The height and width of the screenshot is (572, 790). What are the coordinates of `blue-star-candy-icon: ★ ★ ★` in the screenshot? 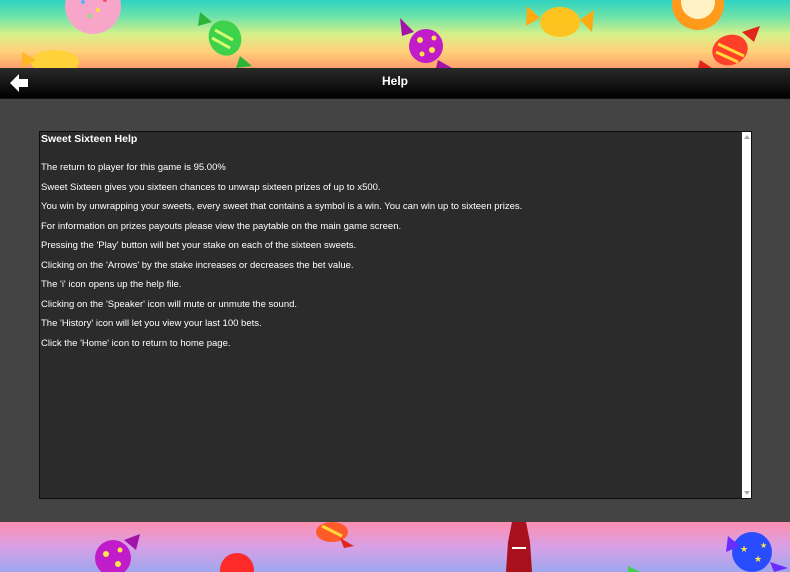 It's located at (757, 552).